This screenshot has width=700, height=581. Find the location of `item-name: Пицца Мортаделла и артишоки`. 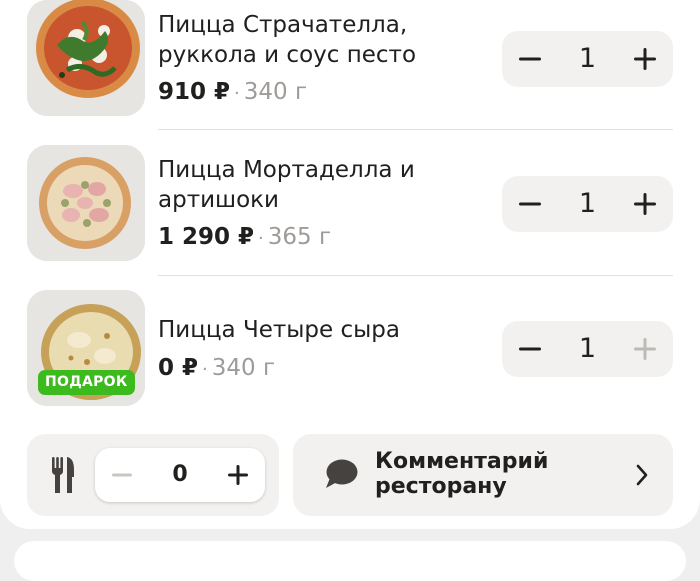

item-name: Пицца Мортаделла и артишоки is located at coordinates (286, 185).